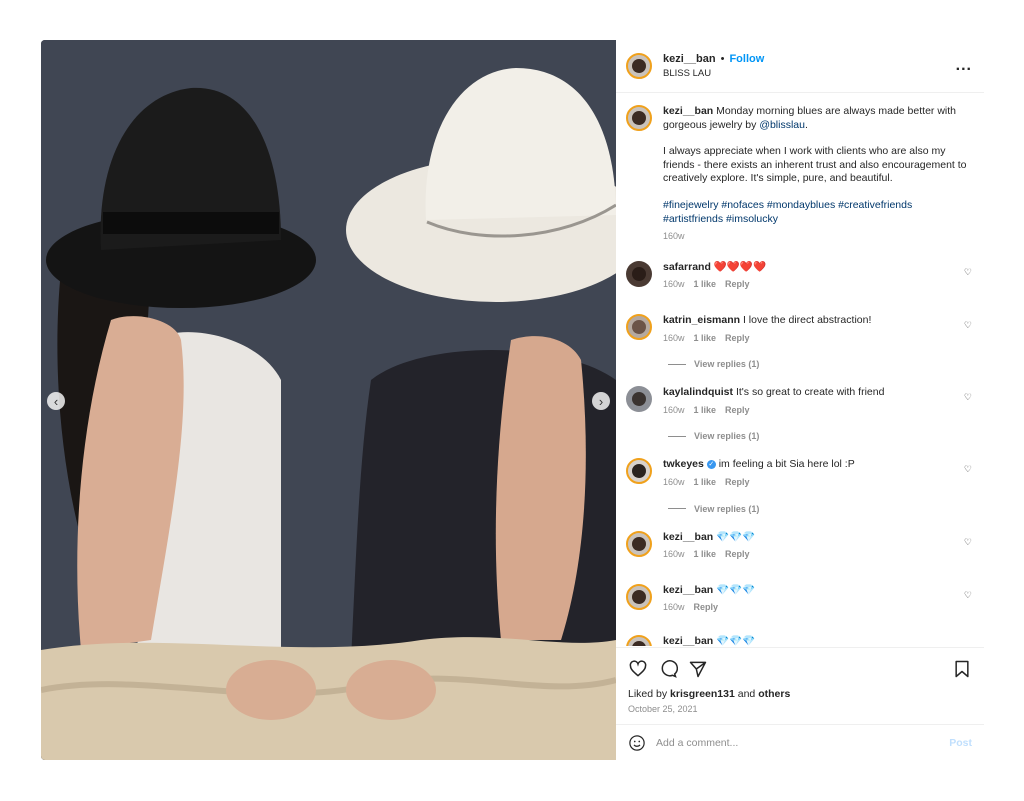 This screenshot has height=801, width=1024. Describe the element at coordinates (800, 694) in the screenshot. I see `liked-by-text: Liked by krisgreen131 and others` at that location.